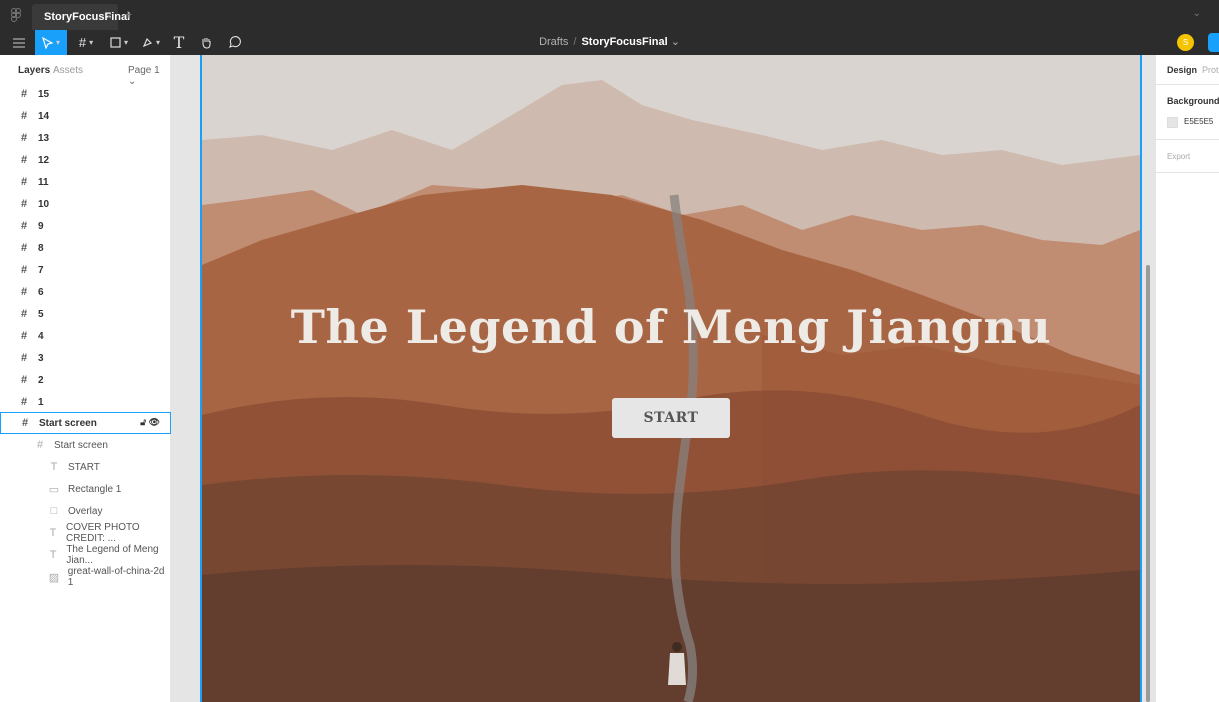  What do you see at coordinates (85, 116) in the screenshot?
I see `layer-frame-14: #14` at bounding box center [85, 116].